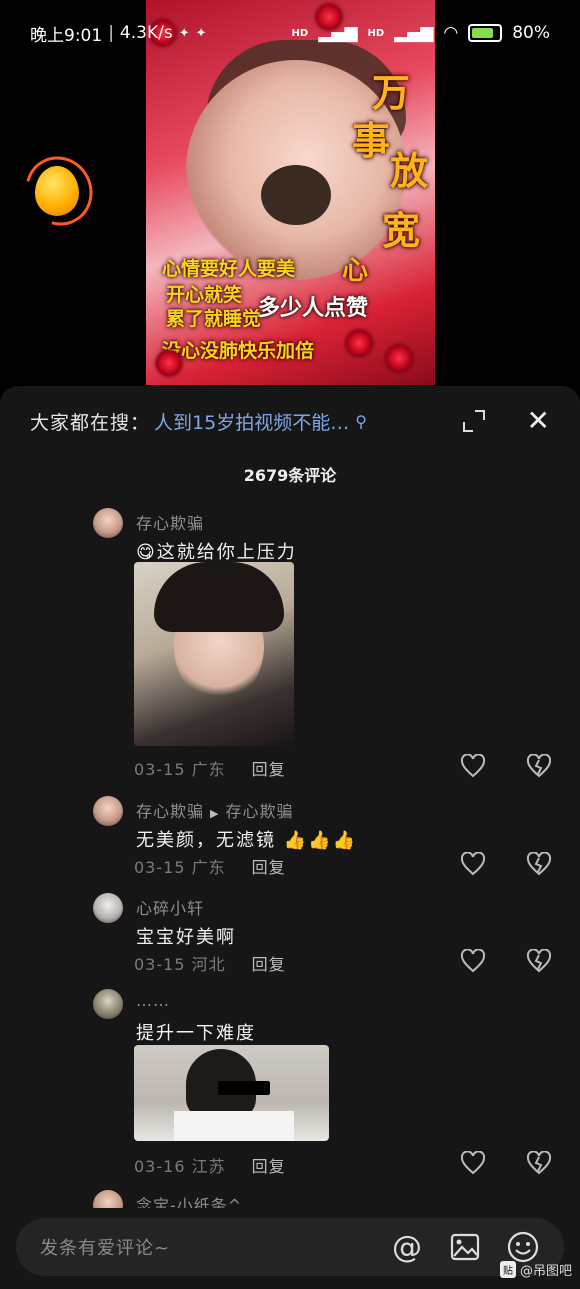 The width and height of the screenshot is (580, 1289). Describe the element at coordinates (538, 421) in the screenshot. I see `close-icon: ✕` at that location.